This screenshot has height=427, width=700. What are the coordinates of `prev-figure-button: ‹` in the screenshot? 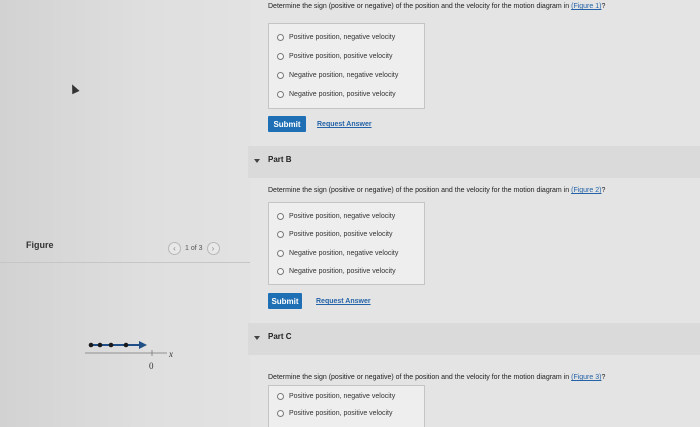 It's located at (174, 248).